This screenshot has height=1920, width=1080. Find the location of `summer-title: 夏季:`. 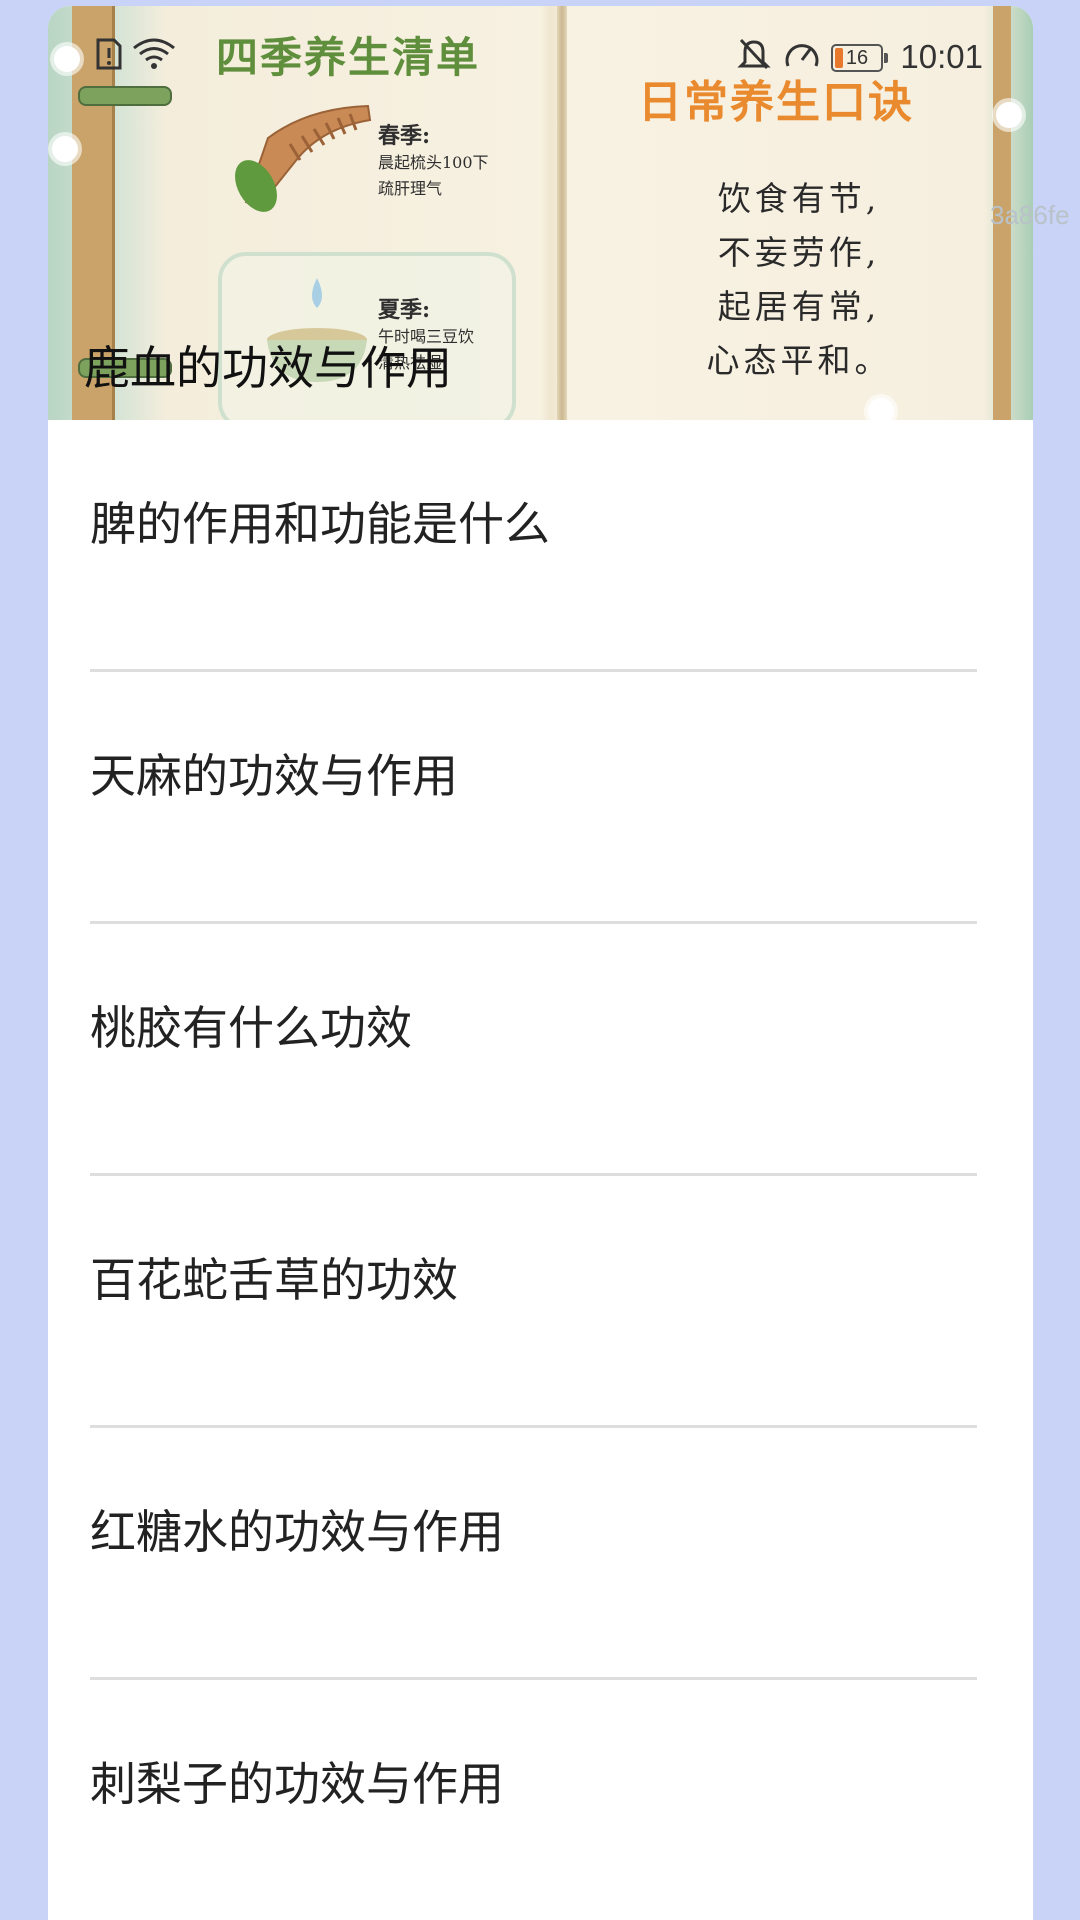

summer-title: 夏季: is located at coordinates (404, 310).